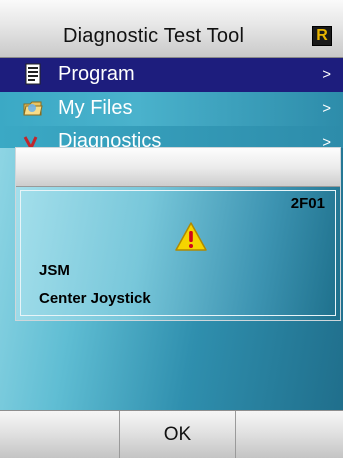  Describe the element at coordinates (54, 270) in the screenshot. I see `module-name: JSM` at that location.